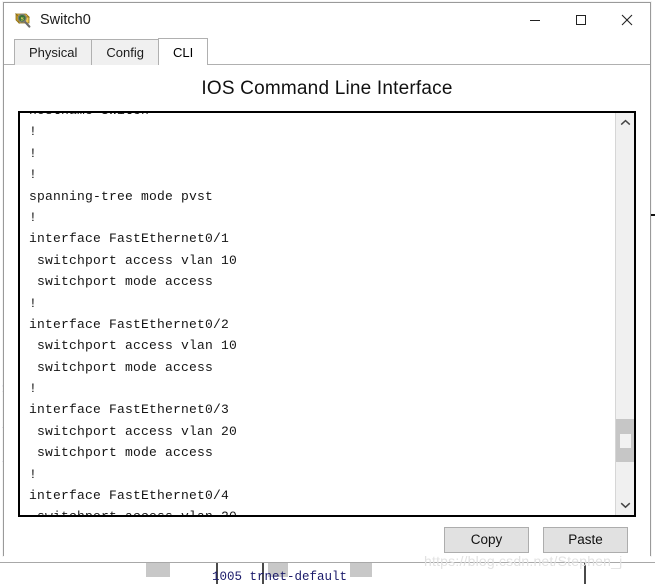 The height and width of the screenshot is (584, 655). I want to click on cli-vertical-scrollbar, so click(624, 314).